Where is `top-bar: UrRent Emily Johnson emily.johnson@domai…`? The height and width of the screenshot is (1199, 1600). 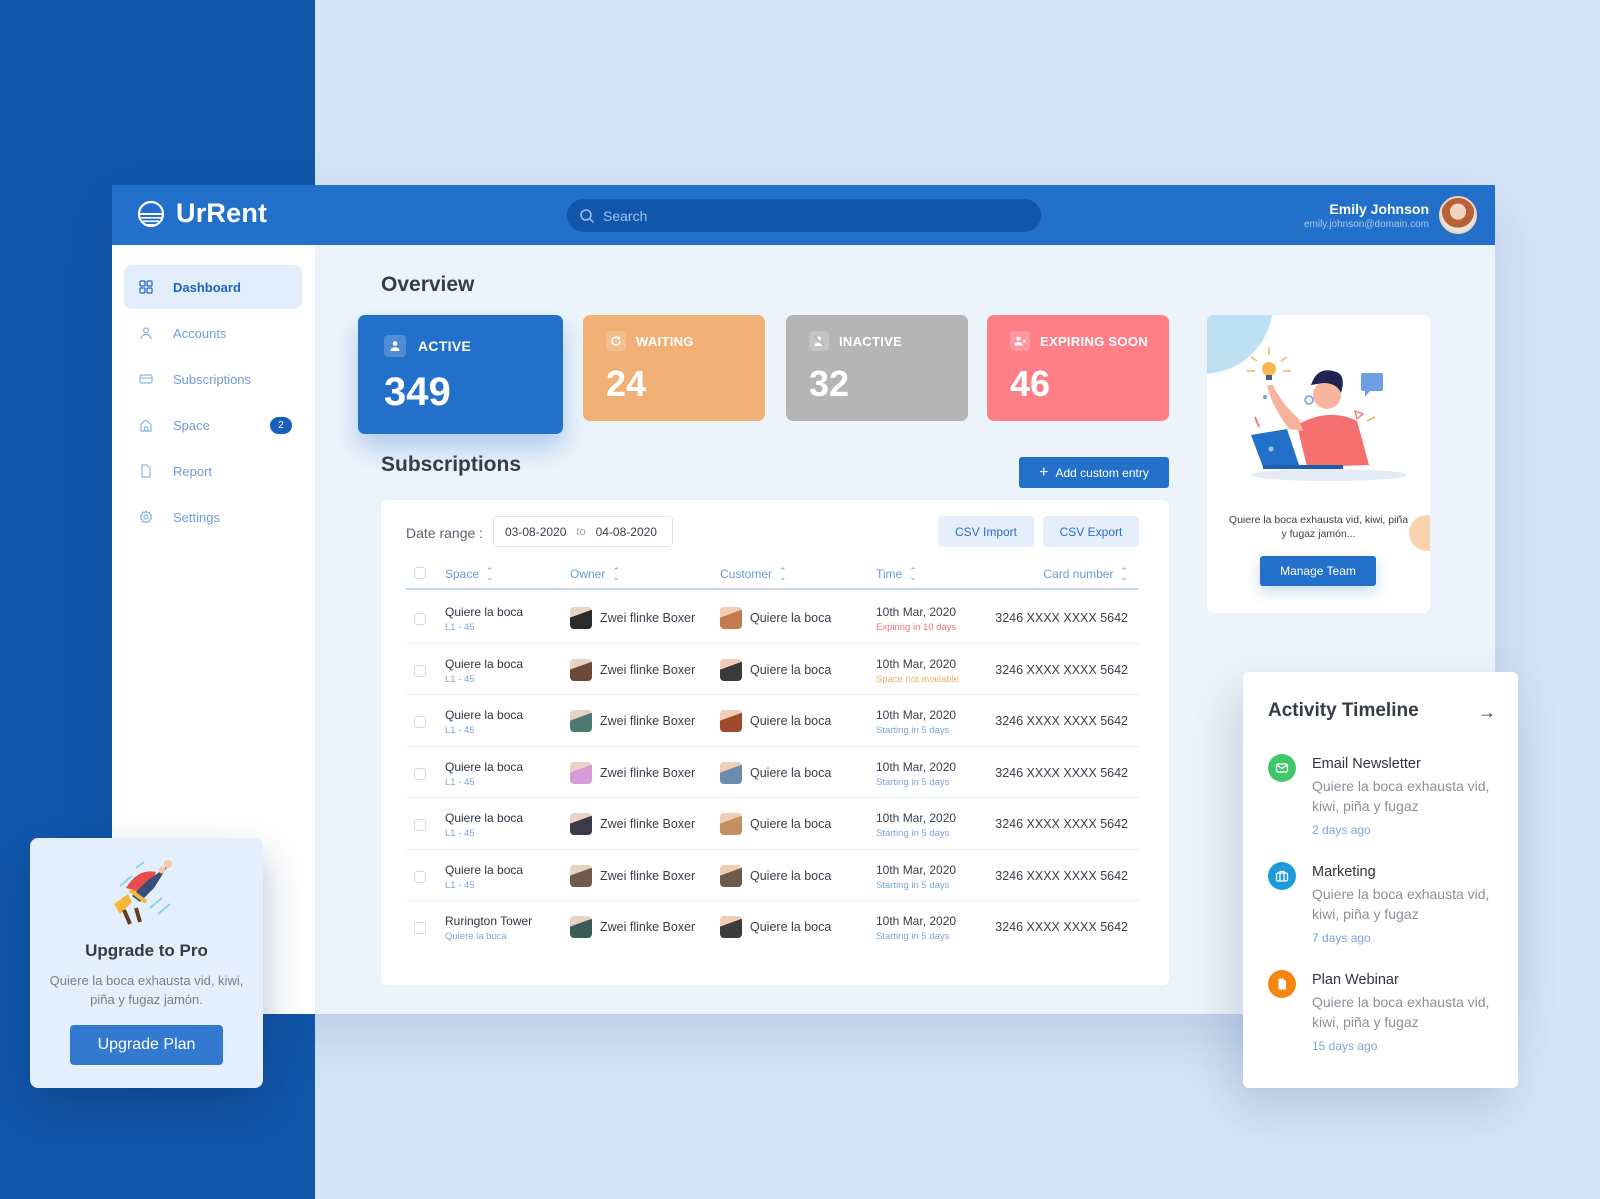
top-bar: UrRent Emily Johnson emily.johnson@domai… is located at coordinates (803, 215).